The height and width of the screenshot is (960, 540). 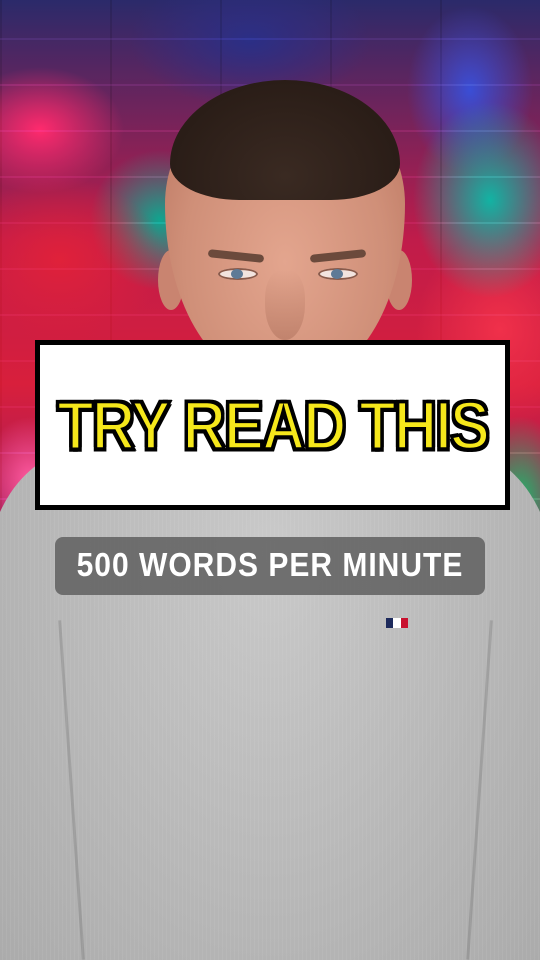 I want to click on subtitle-text: 500 WORDS PER MINUTE, so click(x=270, y=565).